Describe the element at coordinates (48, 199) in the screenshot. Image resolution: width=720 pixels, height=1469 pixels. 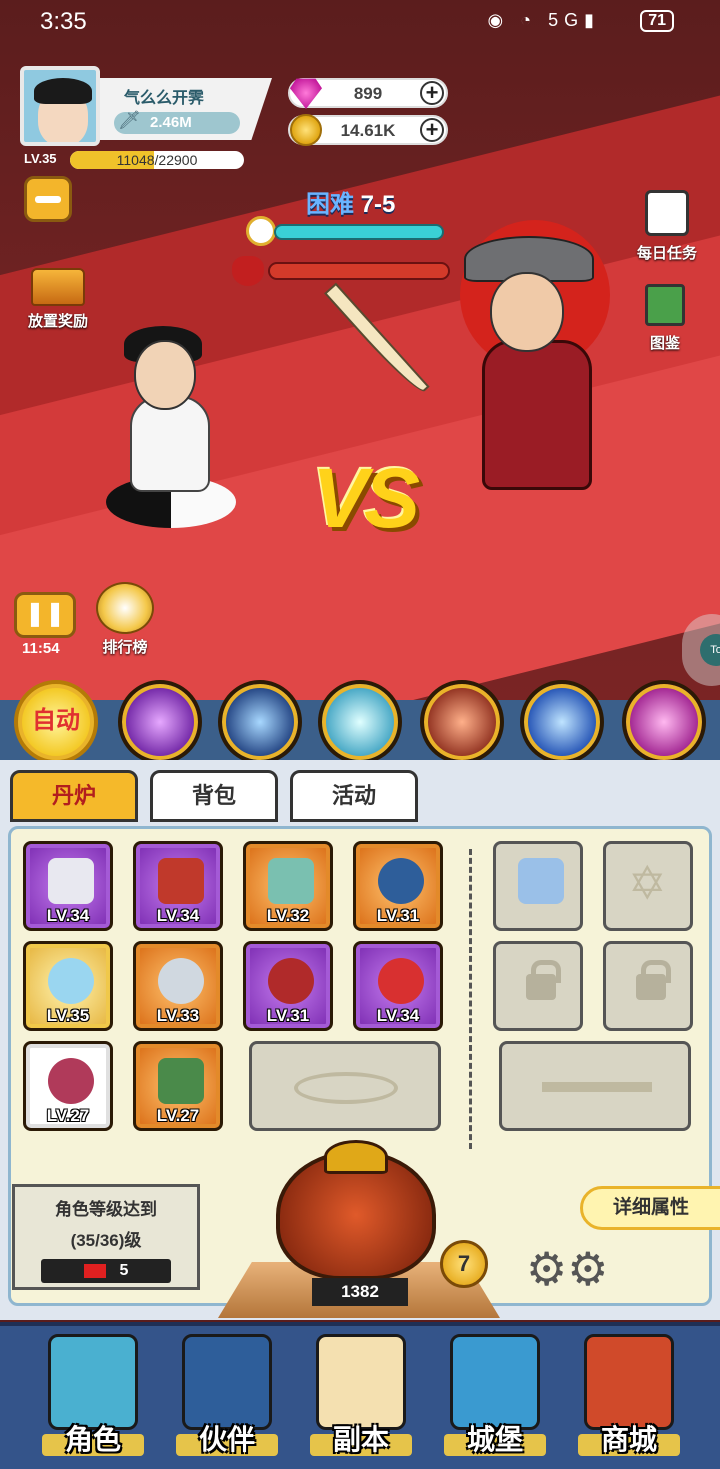
I see `menu-button` at that location.